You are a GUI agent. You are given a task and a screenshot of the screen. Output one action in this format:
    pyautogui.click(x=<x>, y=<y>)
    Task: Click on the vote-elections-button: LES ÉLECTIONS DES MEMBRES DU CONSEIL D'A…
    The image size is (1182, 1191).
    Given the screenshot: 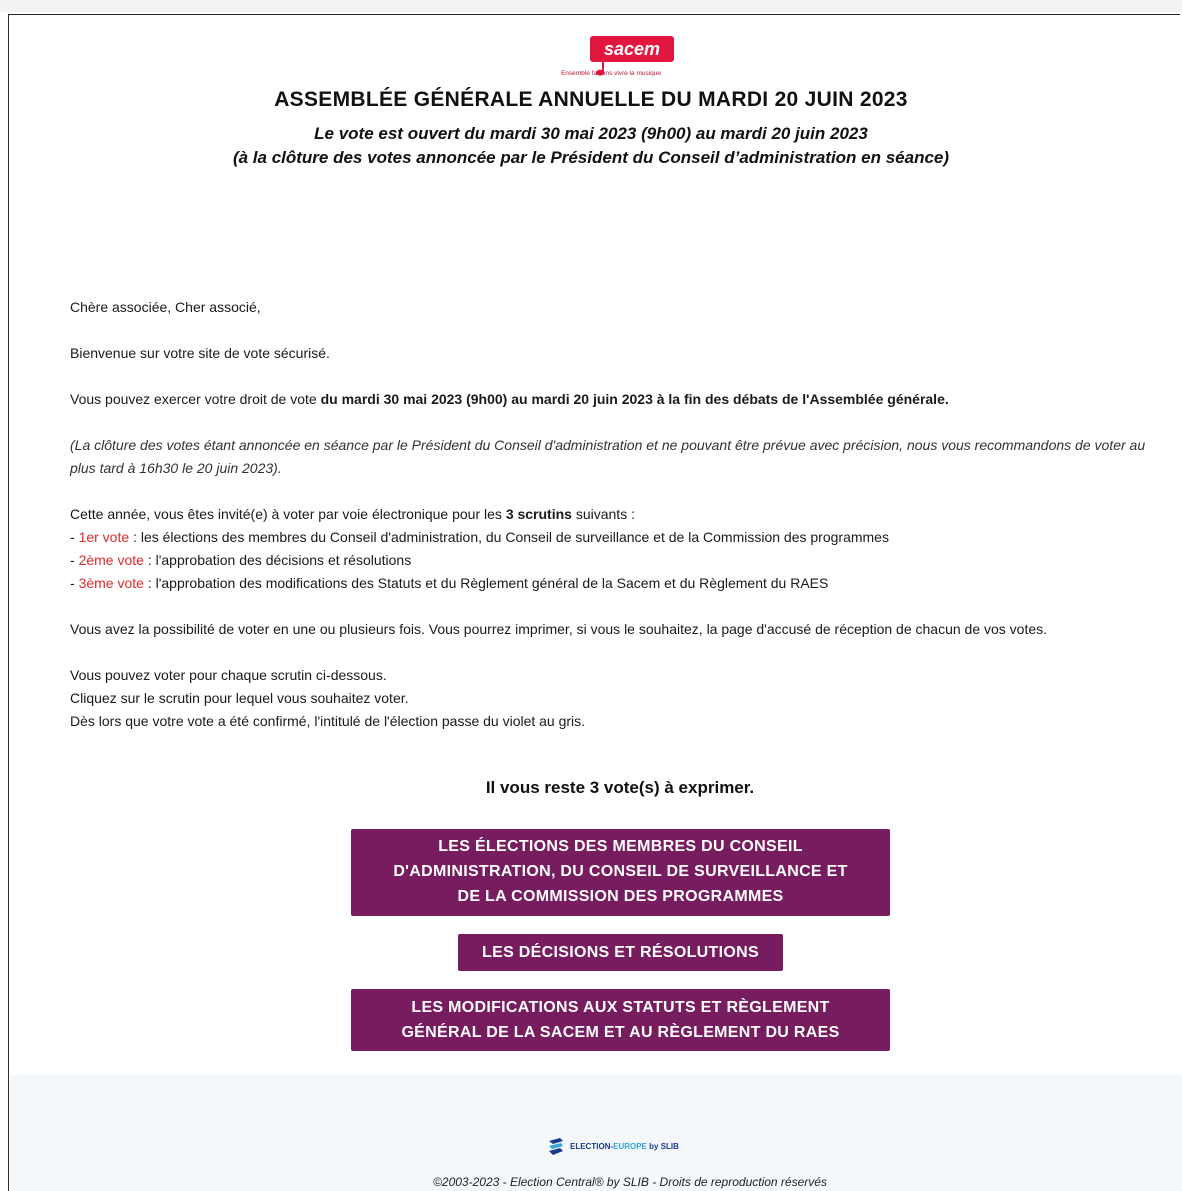 What is the action you would take?
    pyautogui.click(x=620, y=872)
    